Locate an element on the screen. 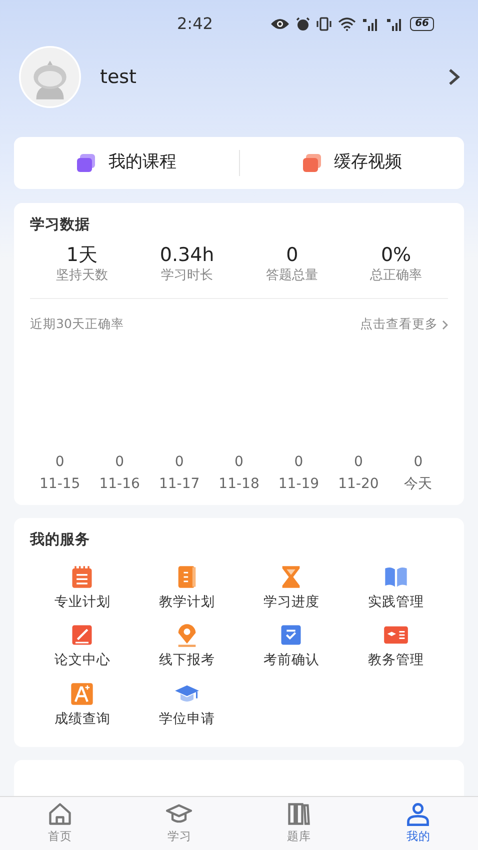  stat-value: 0 is located at coordinates (292, 255).